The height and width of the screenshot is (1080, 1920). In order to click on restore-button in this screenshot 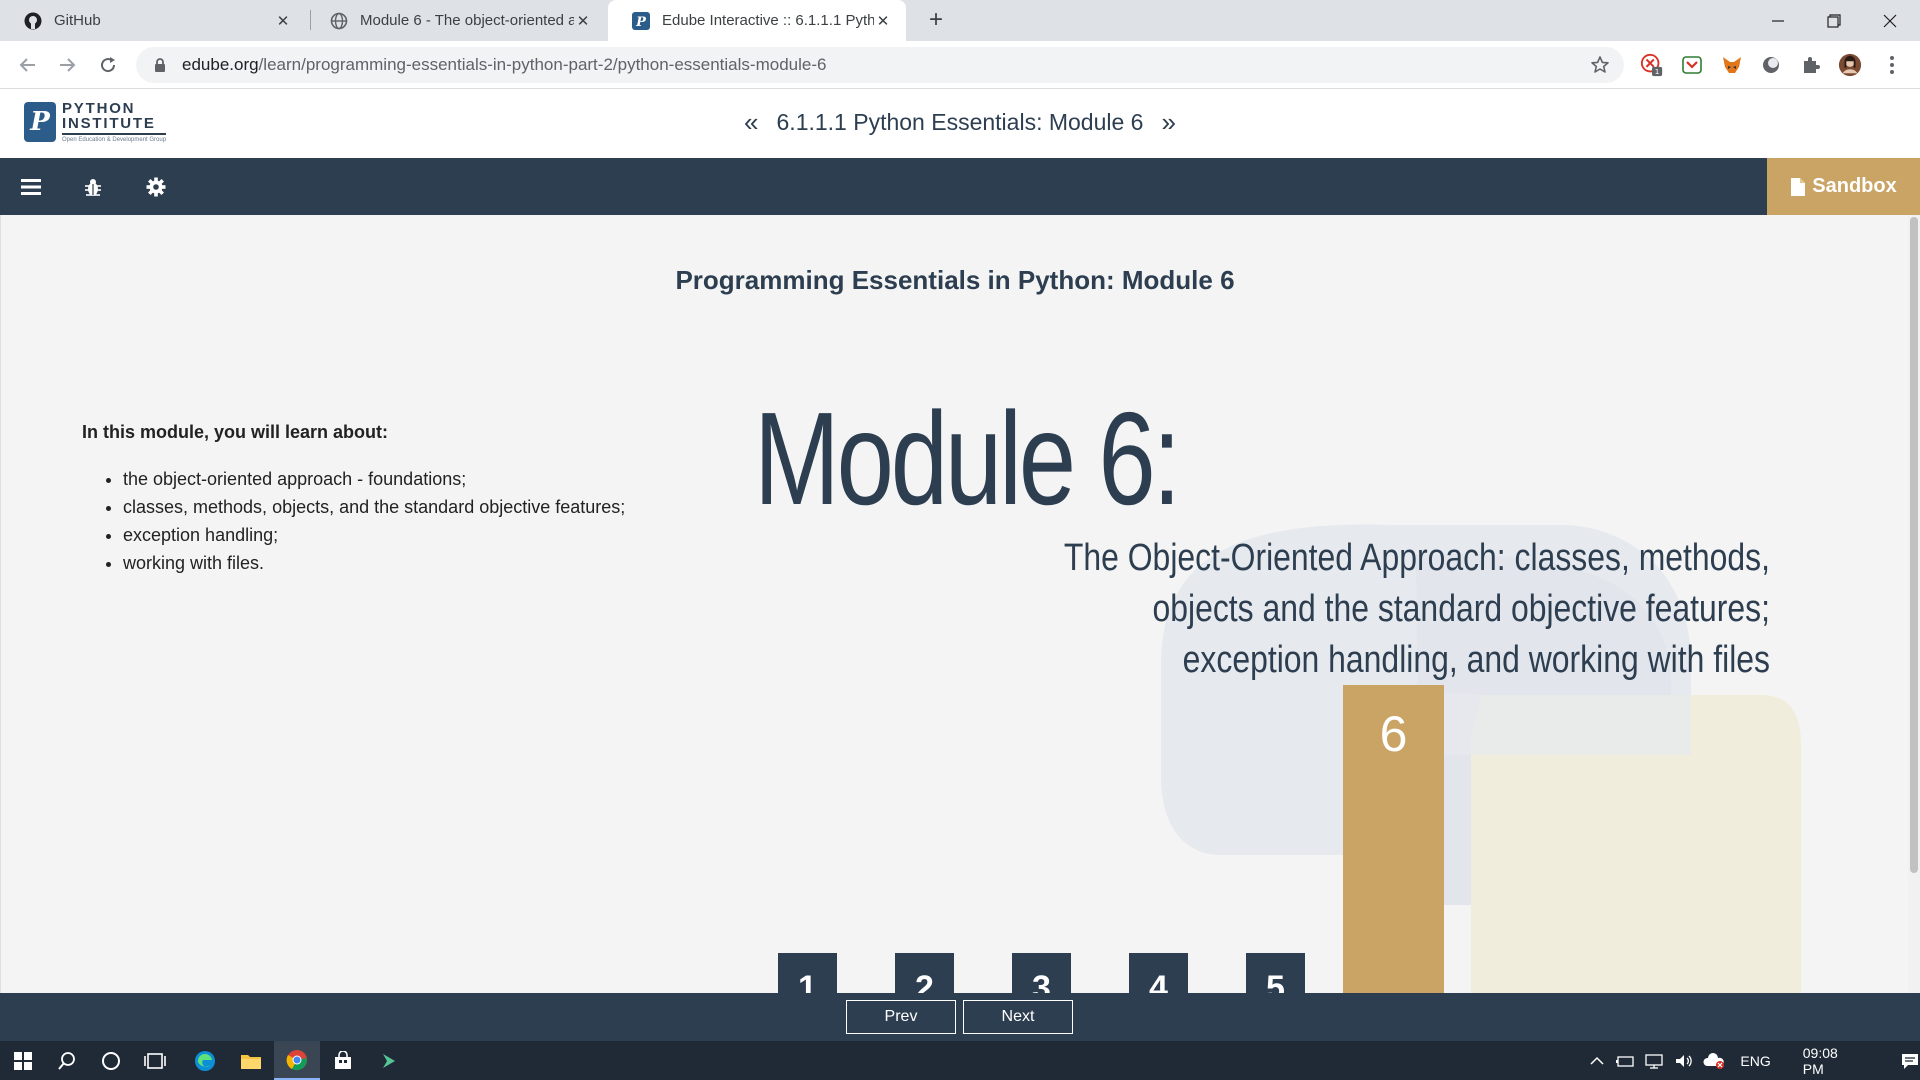, I will do `click(1834, 20)`.